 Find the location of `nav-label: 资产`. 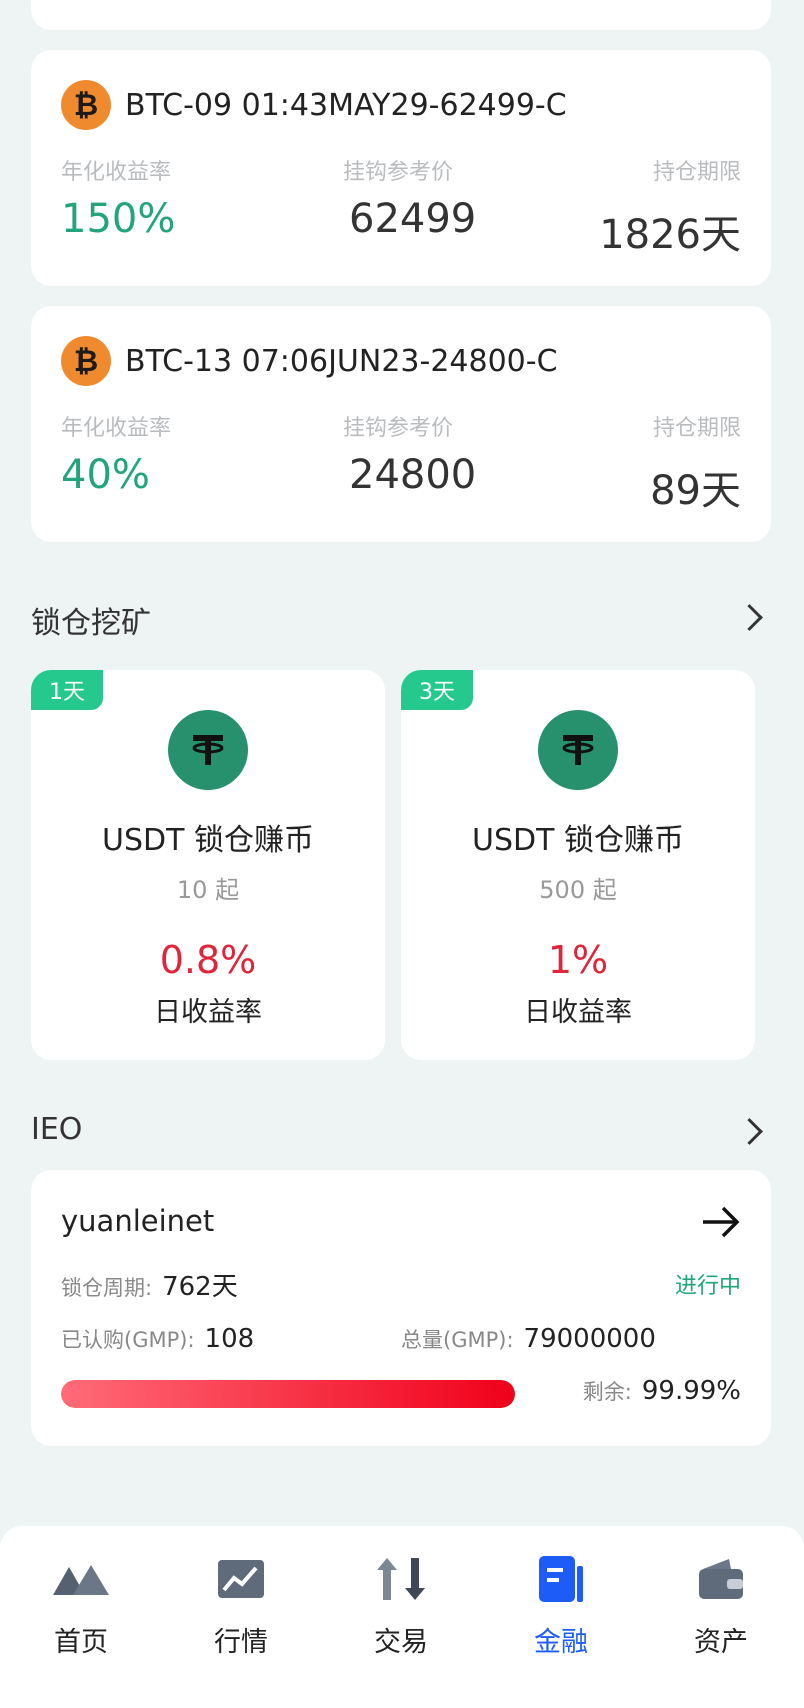

nav-label: 资产 is located at coordinates (721, 1642).